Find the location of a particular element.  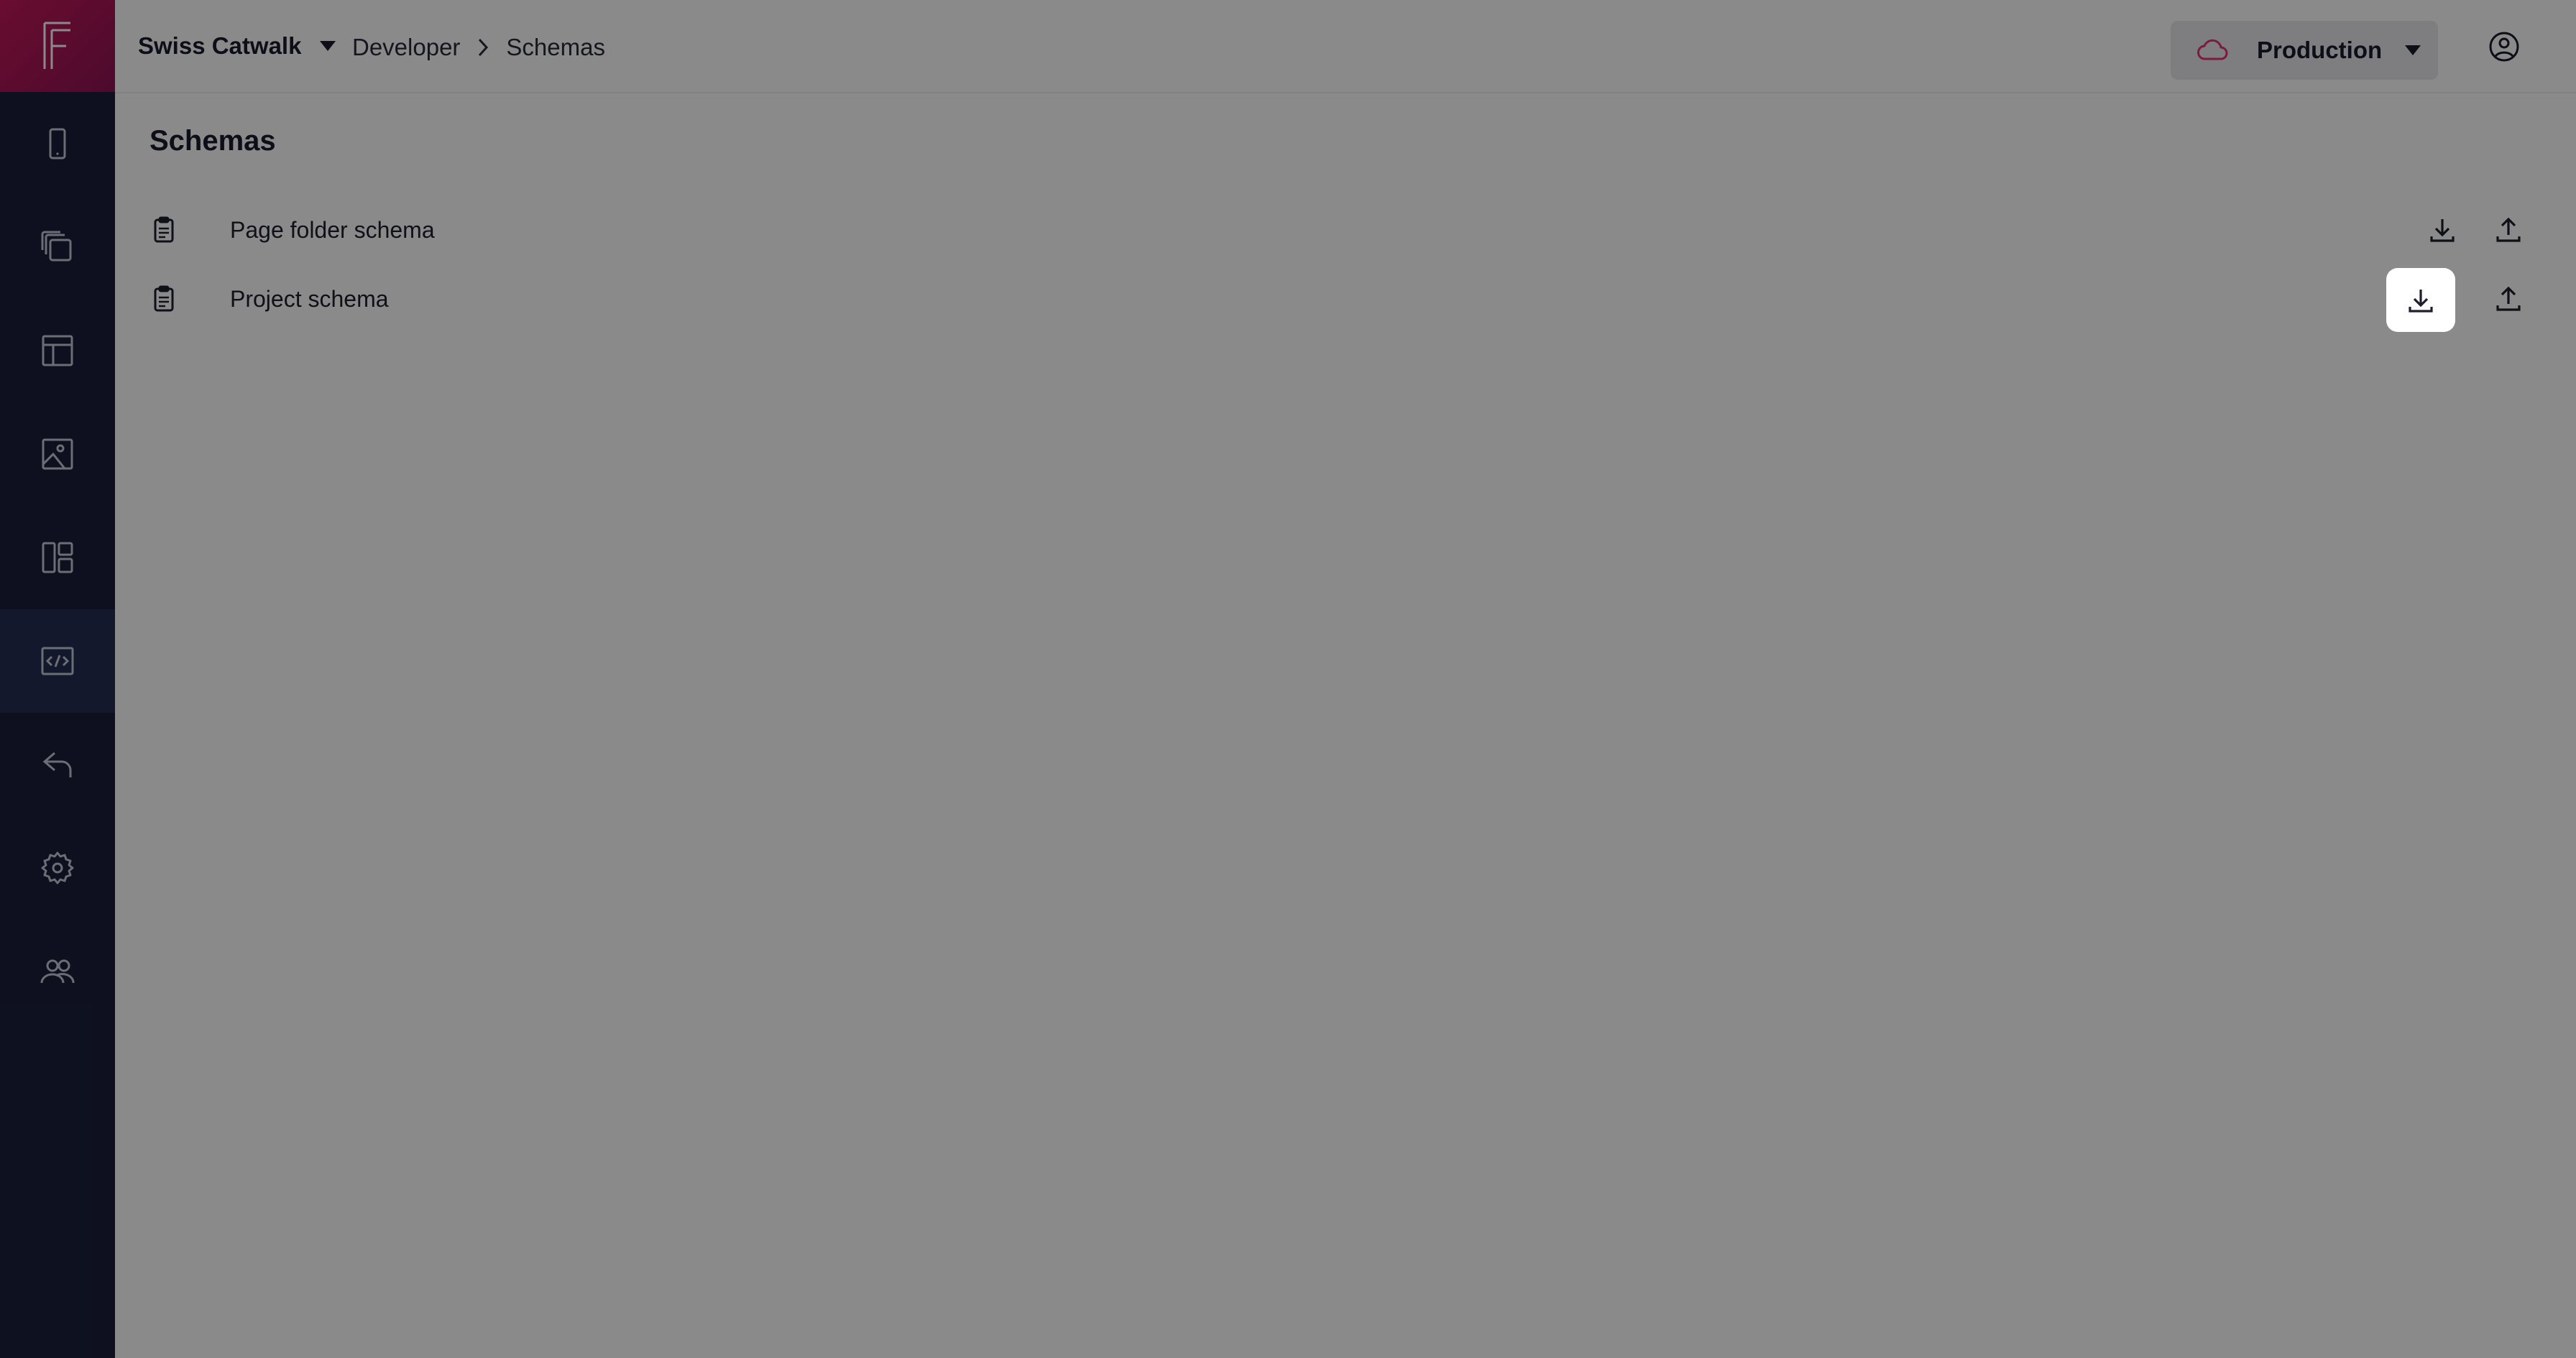

download-button-highlighted is located at coordinates (2420, 300).